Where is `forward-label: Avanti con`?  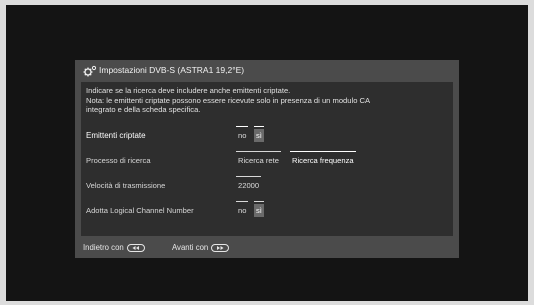
forward-label: Avanti con is located at coordinates (190, 247).